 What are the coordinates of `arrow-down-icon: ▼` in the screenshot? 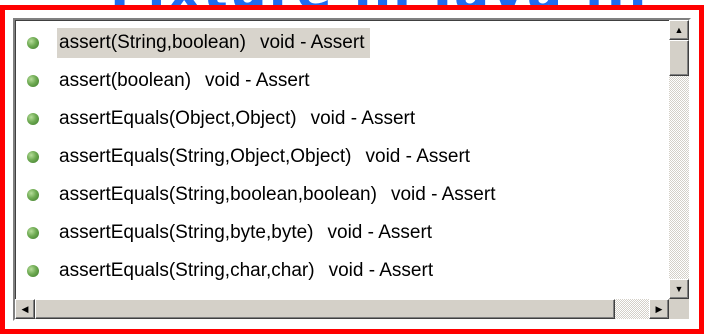 It's located at (679, 288).